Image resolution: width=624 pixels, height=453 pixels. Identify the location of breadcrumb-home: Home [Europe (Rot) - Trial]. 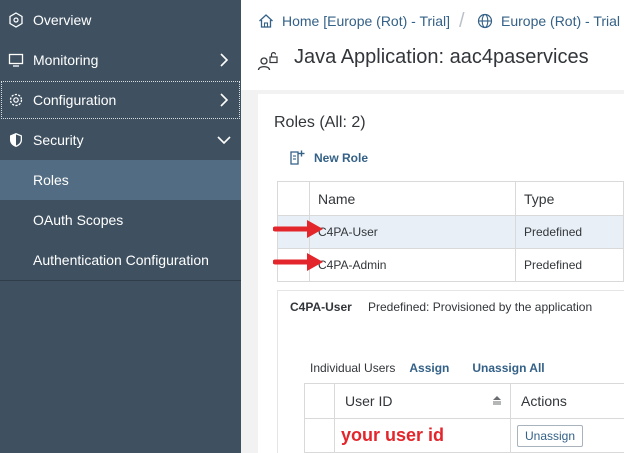
(354, 21).